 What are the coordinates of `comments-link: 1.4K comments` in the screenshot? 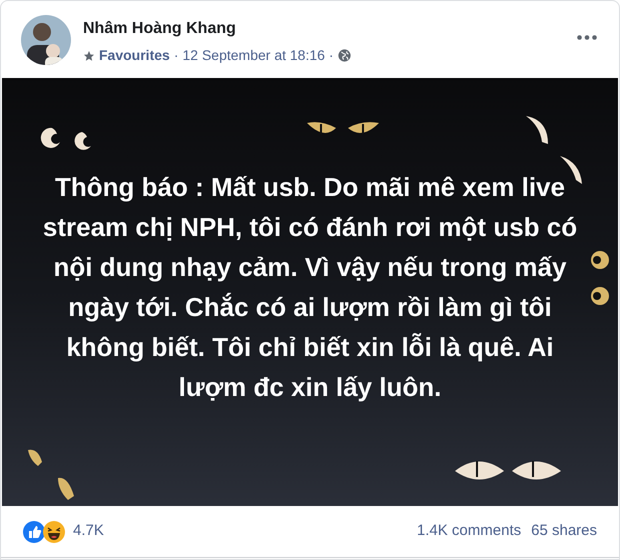 It's located at (469, 531).